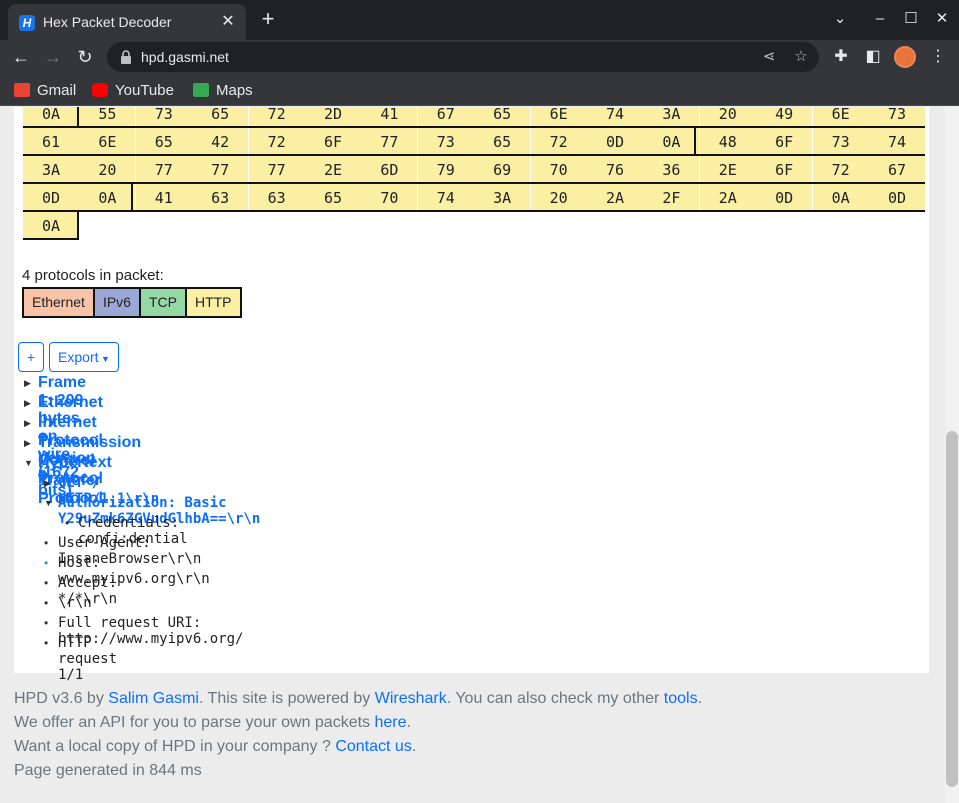  Describe the element at coordinates (163, 302) in the screenshot. I see `protocol-tcp: TCP` at that location.